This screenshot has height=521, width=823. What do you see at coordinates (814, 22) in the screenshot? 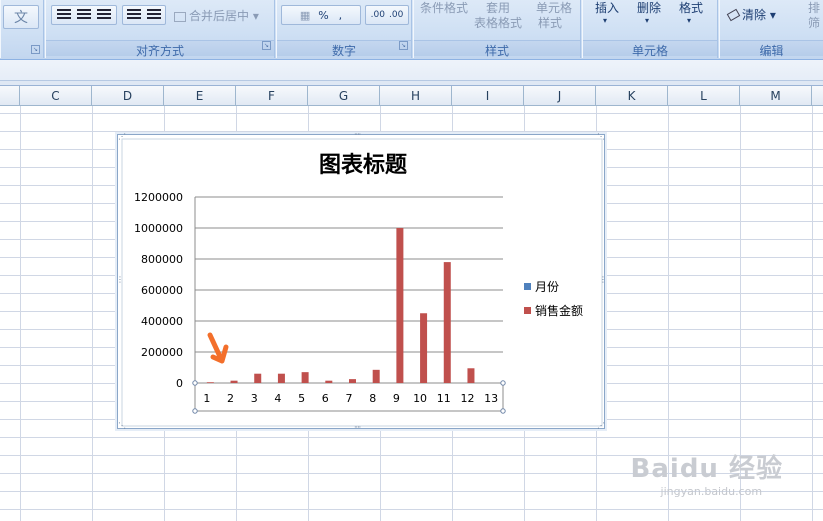
I see `sort-filter-line2: 筛` at bounding box center [814, 22].